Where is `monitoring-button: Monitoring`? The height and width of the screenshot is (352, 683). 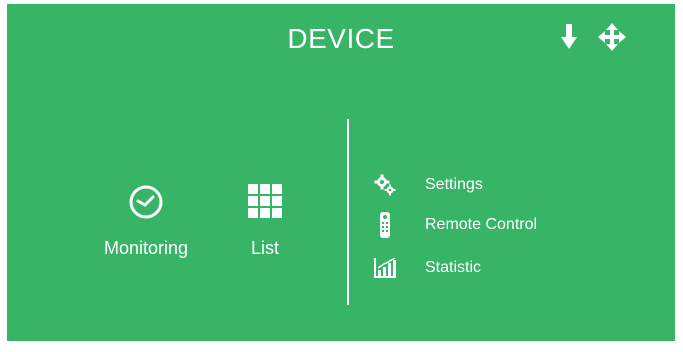
monitoring-button: Monitoring is located at coordinates (146, 221).